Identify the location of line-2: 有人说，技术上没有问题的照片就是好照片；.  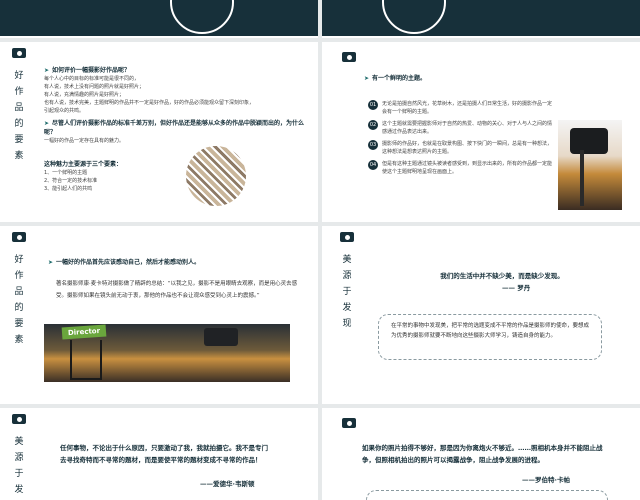
(94, 87).